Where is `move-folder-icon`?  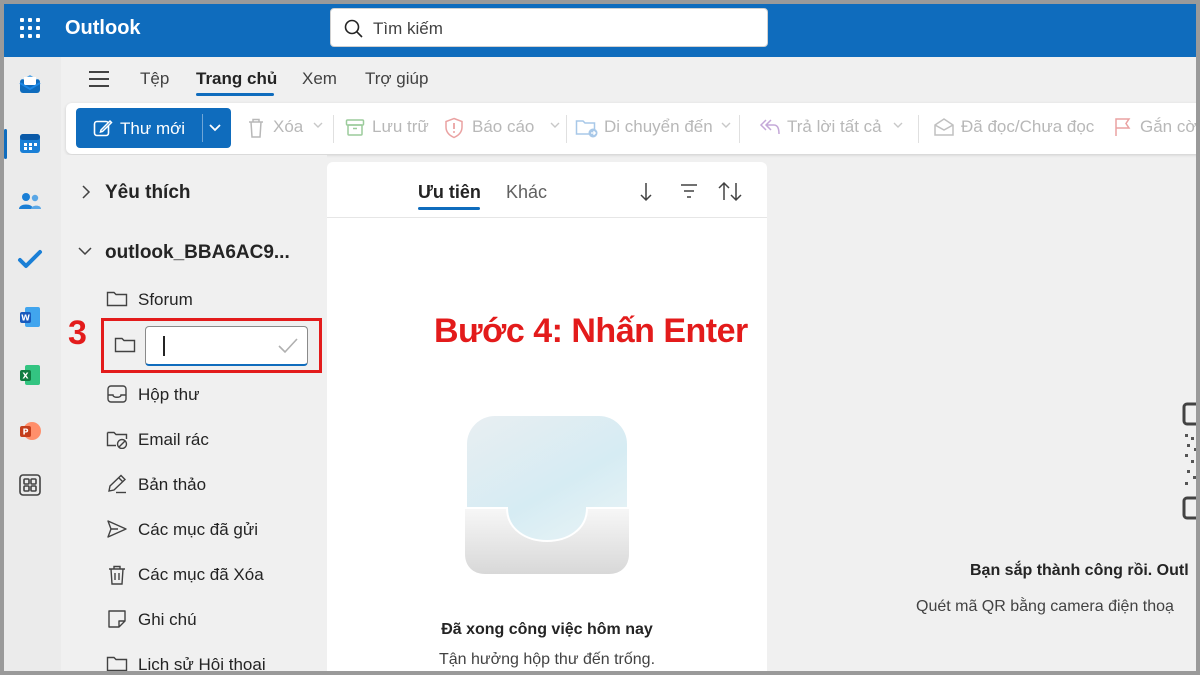 move-folder-icon is located at coordinates (586, 129).